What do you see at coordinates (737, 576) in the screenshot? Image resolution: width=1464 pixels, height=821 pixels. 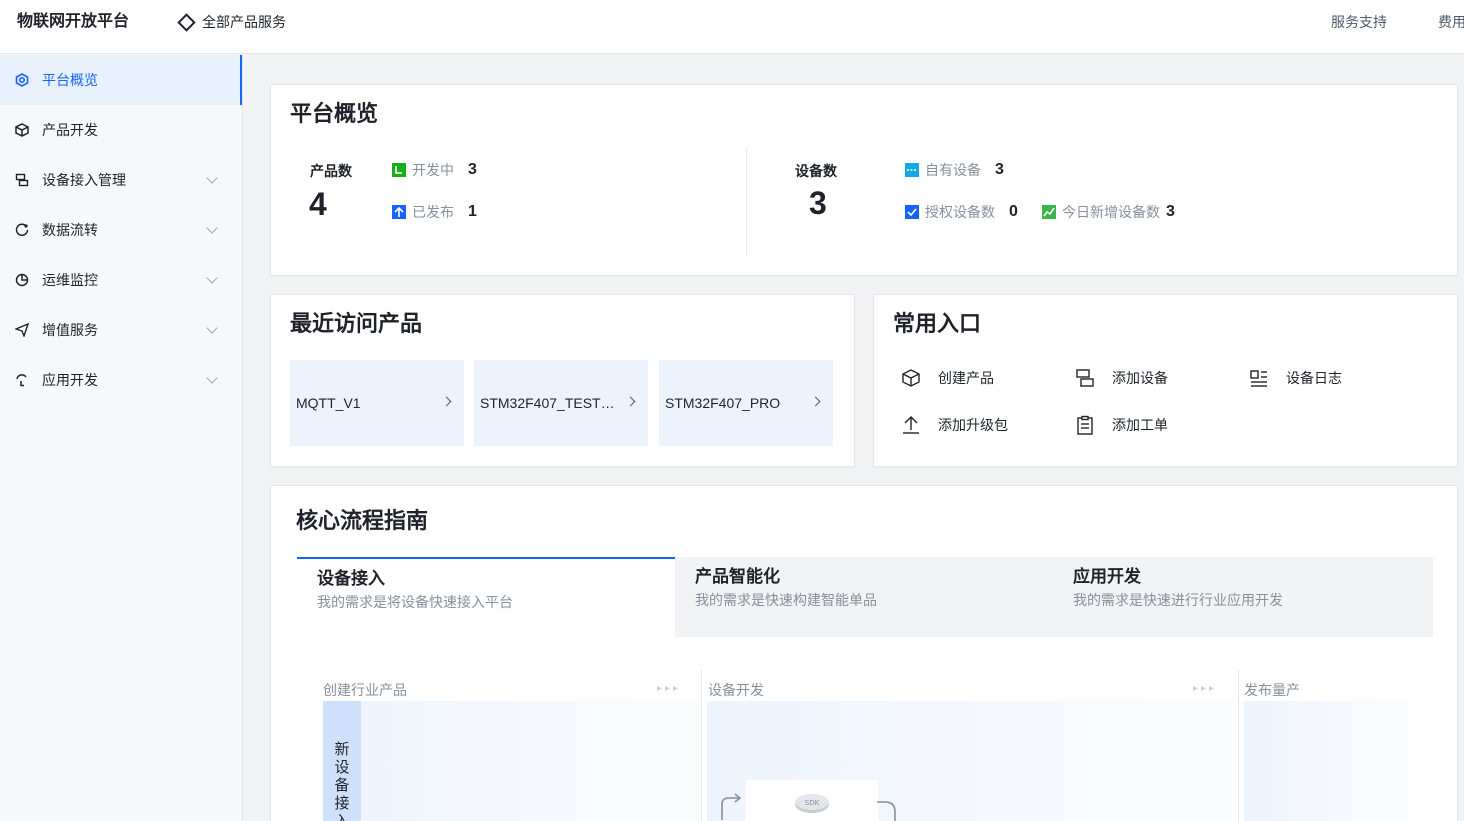 I see `tab-title: 产品智能化` at bounding box center [737, 576].